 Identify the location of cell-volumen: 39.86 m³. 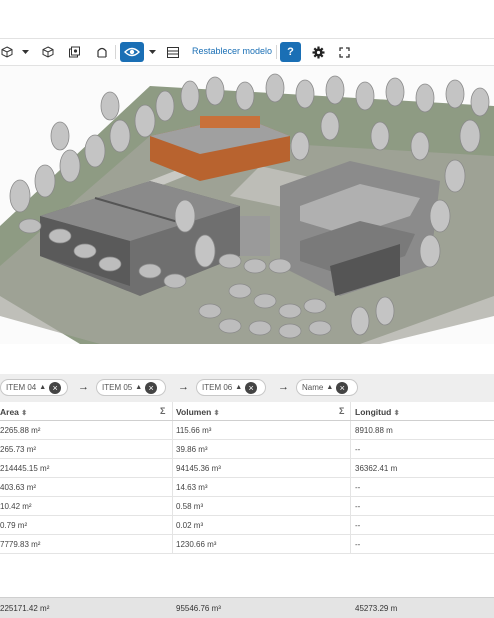
(192, 449).